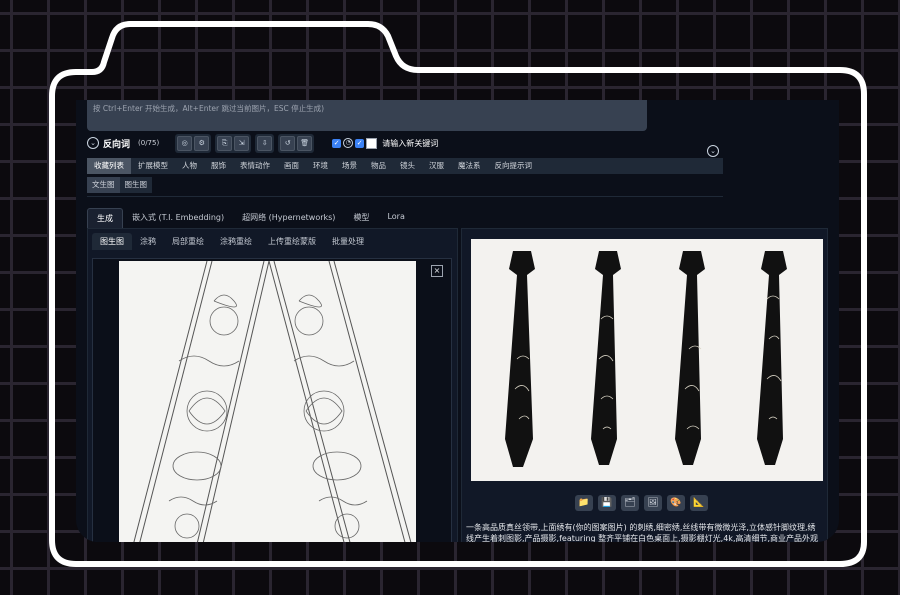  I want to click on tab-hypernetworks: 超网络 (Hypernetworks), so click(288, 218).